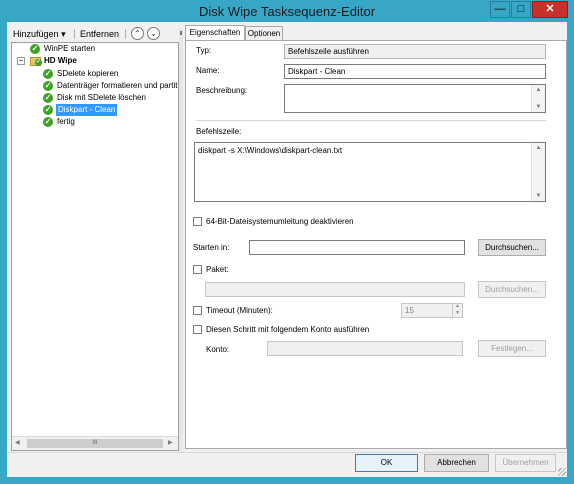  Describe the element at coordinates (181, 240) in the screenshot. I see `pane-splitter` at that location.